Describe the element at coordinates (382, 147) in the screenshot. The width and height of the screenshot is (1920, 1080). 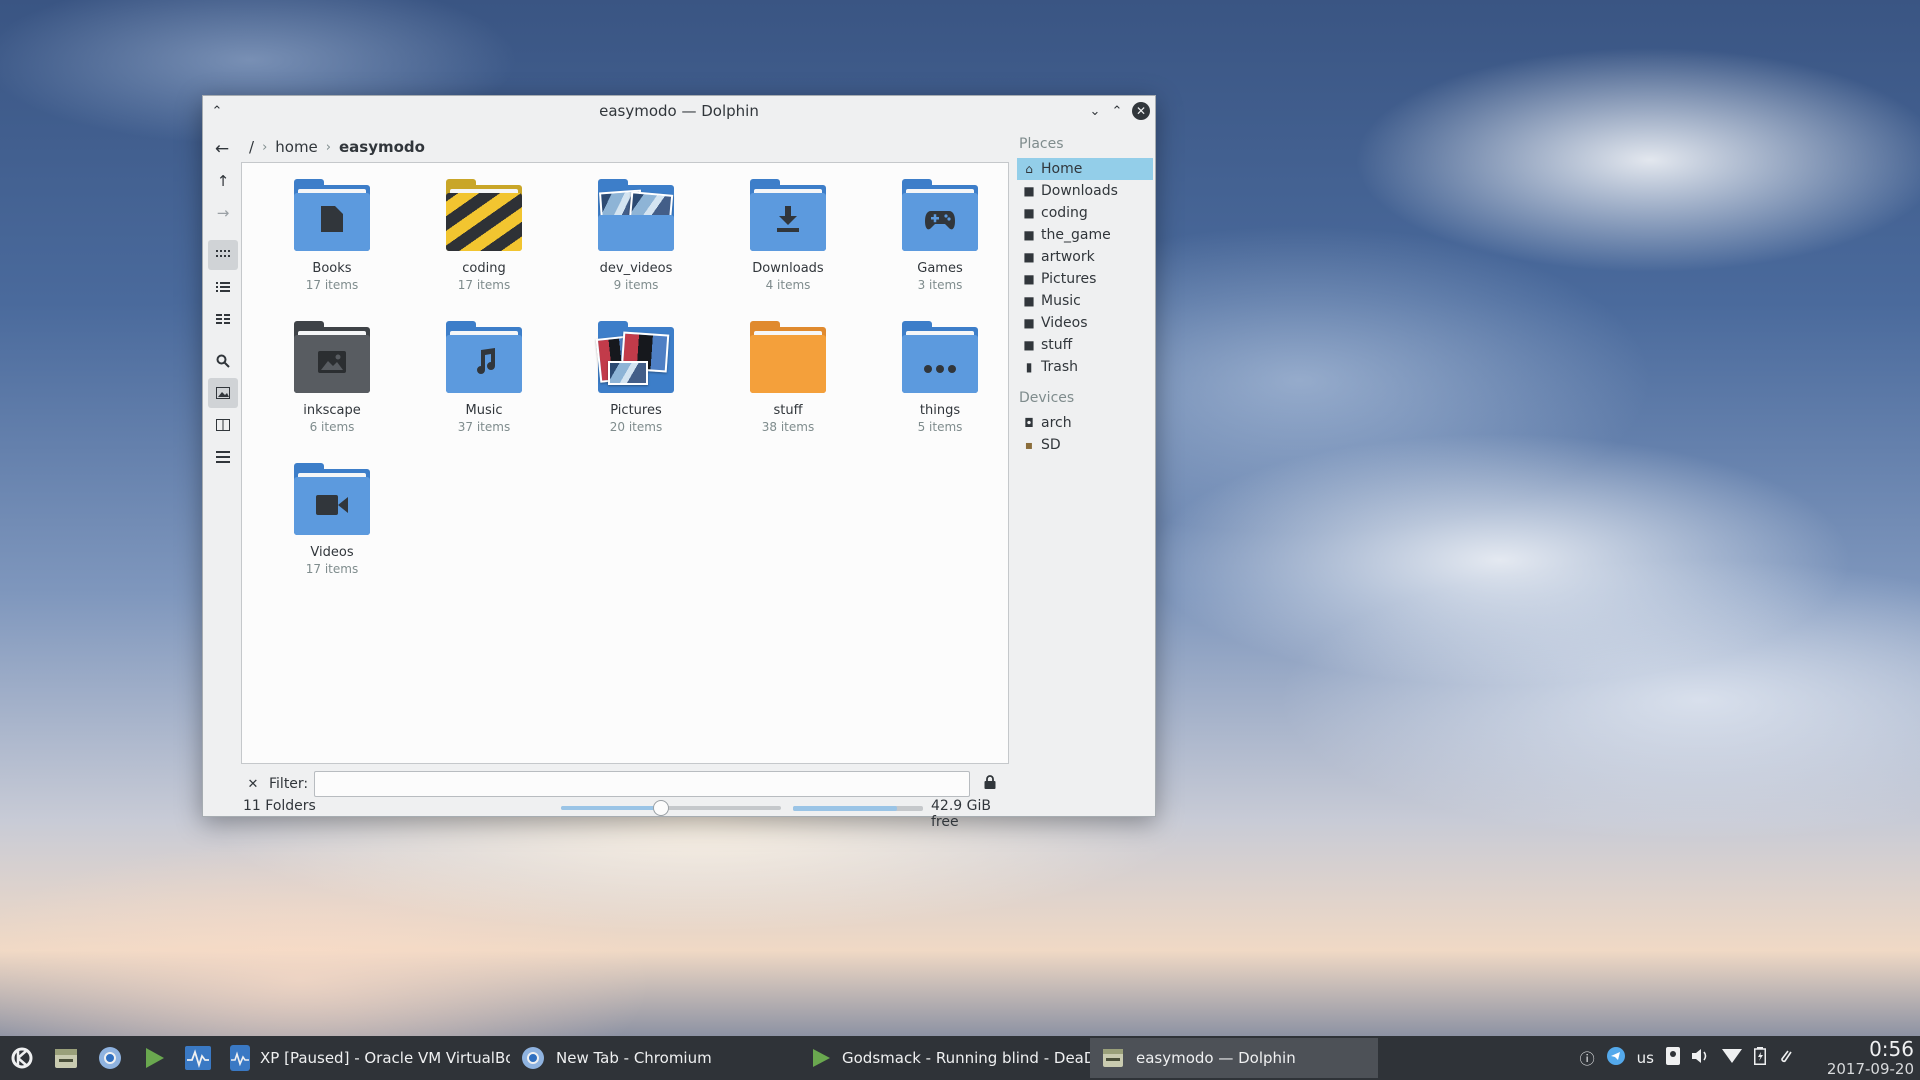
I see `breadcrumb-easymodo: easymodo` at that location.